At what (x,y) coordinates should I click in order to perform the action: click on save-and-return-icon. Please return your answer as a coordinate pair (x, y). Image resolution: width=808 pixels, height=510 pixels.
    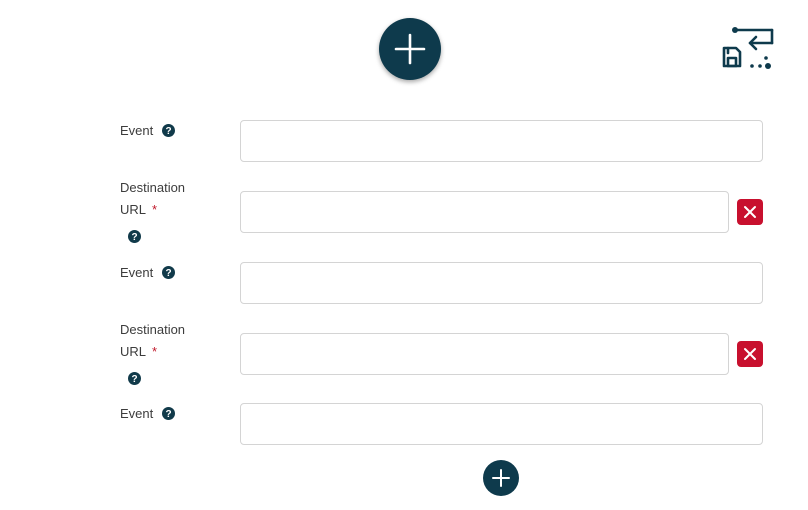
    Looking at the image, I should click on (748, 48).